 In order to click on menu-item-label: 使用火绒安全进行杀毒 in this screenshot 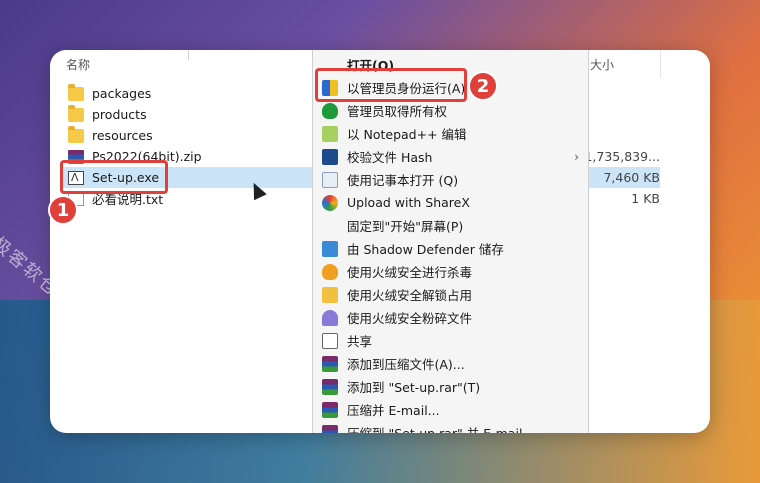, I will do `click(410, 272)`.